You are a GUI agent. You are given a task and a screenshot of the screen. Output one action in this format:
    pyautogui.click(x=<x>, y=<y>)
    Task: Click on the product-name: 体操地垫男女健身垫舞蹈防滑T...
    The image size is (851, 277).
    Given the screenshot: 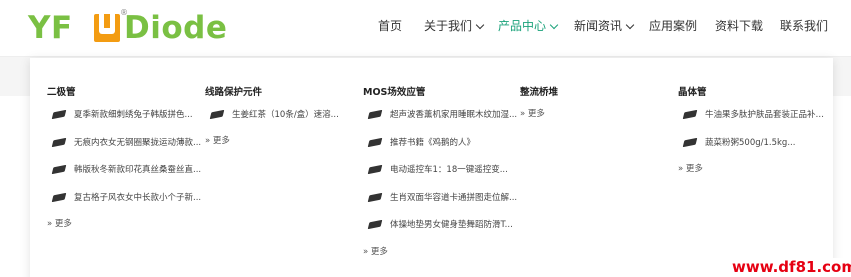 What is the action you would take?
    pyautogui.click(x=451, y=225)
    